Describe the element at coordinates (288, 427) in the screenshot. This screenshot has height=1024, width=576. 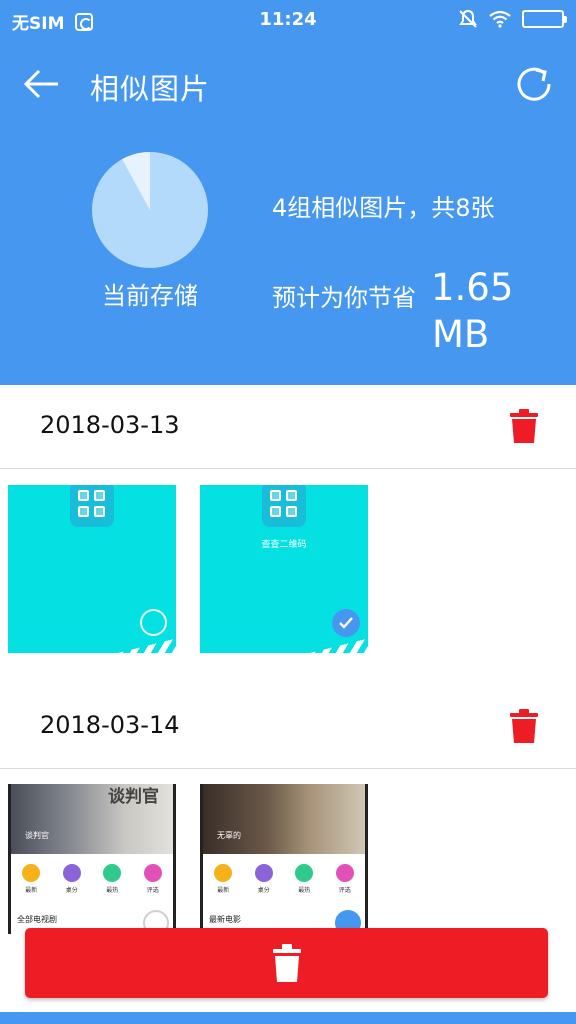
I see `group-header: 2018-03-13` at that location.